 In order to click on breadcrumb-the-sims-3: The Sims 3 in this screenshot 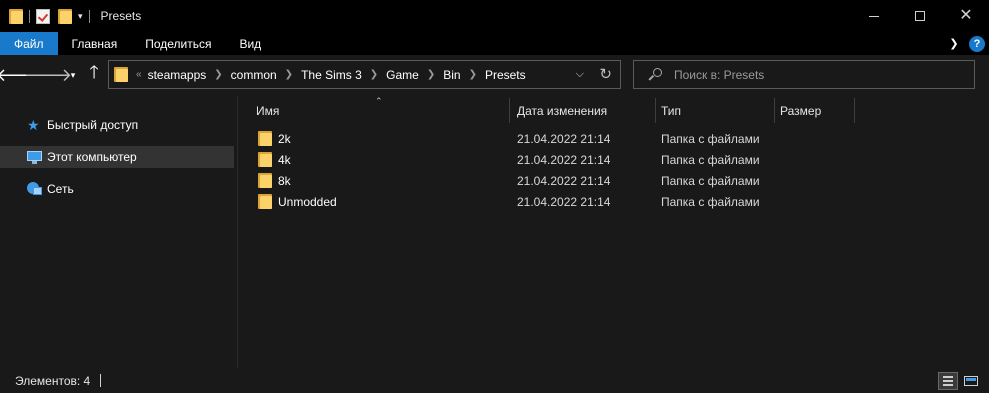, I will do `click(331, 75)`.